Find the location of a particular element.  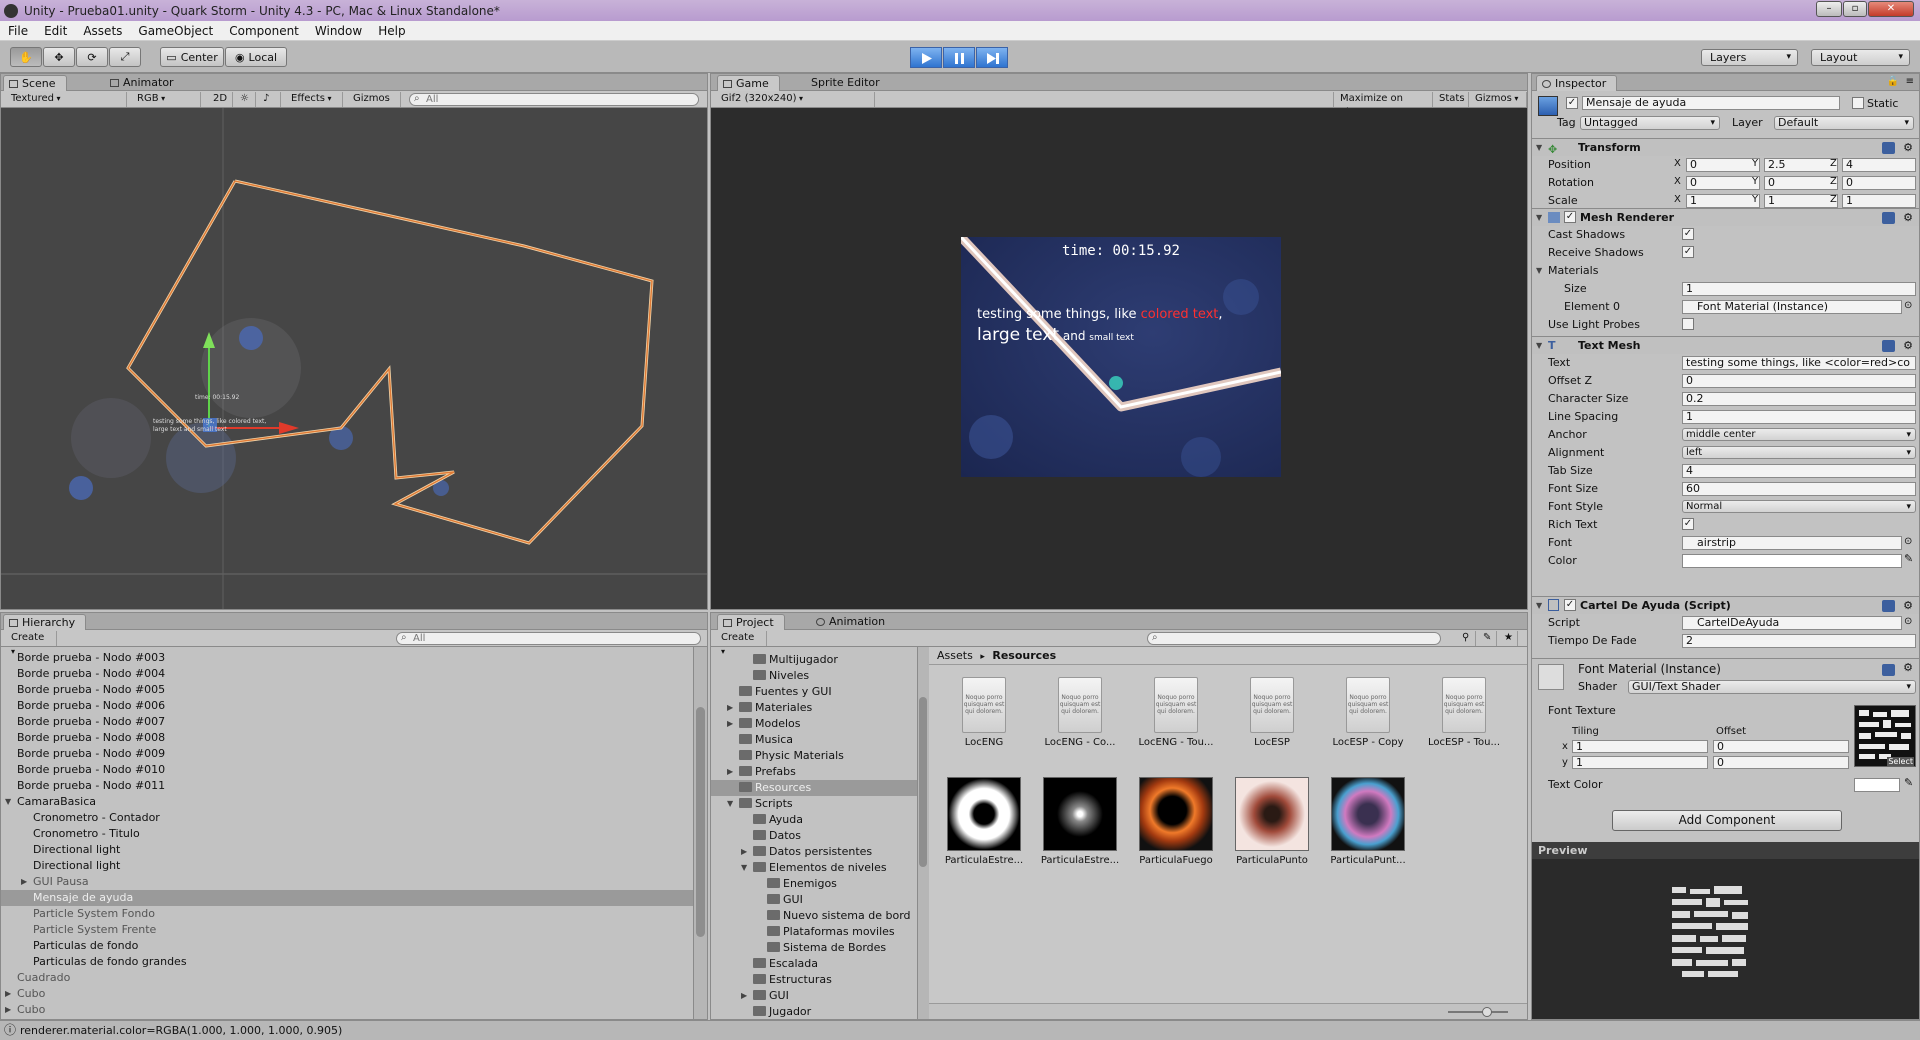

project-folder-item: Niveles is located at coordinates (814, 676).